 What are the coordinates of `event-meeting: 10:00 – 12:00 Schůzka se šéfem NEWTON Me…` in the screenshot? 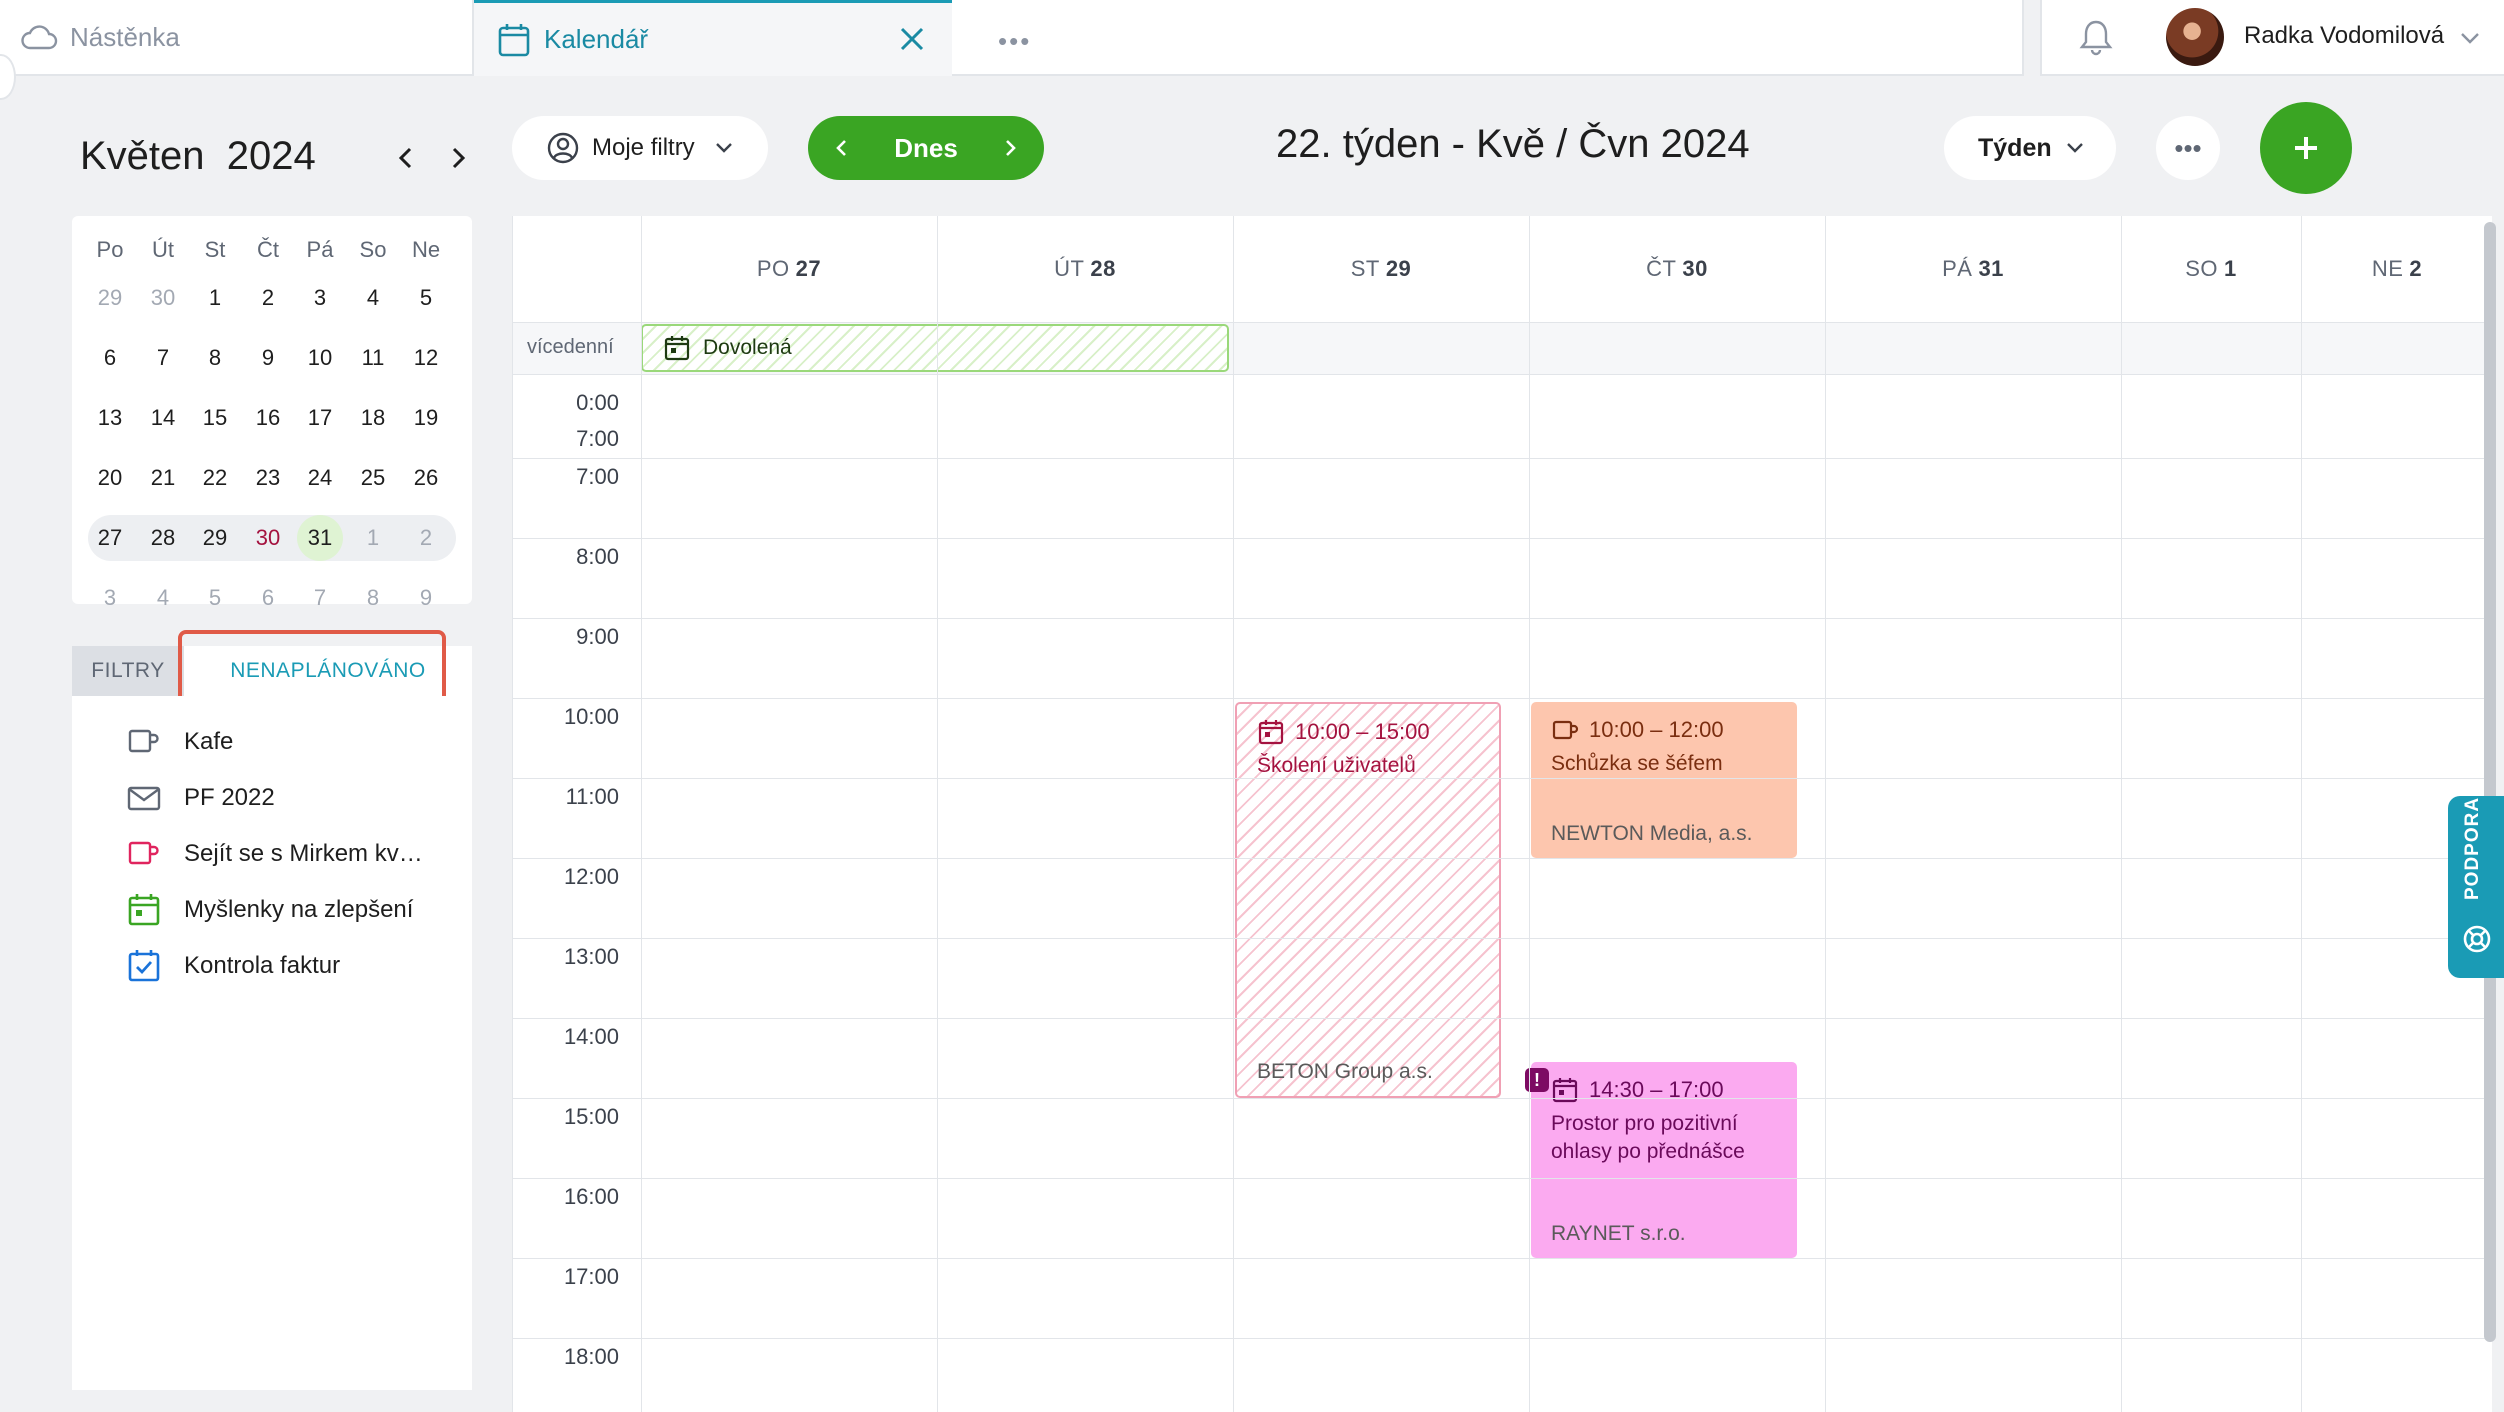 It's located at (1664, 780).